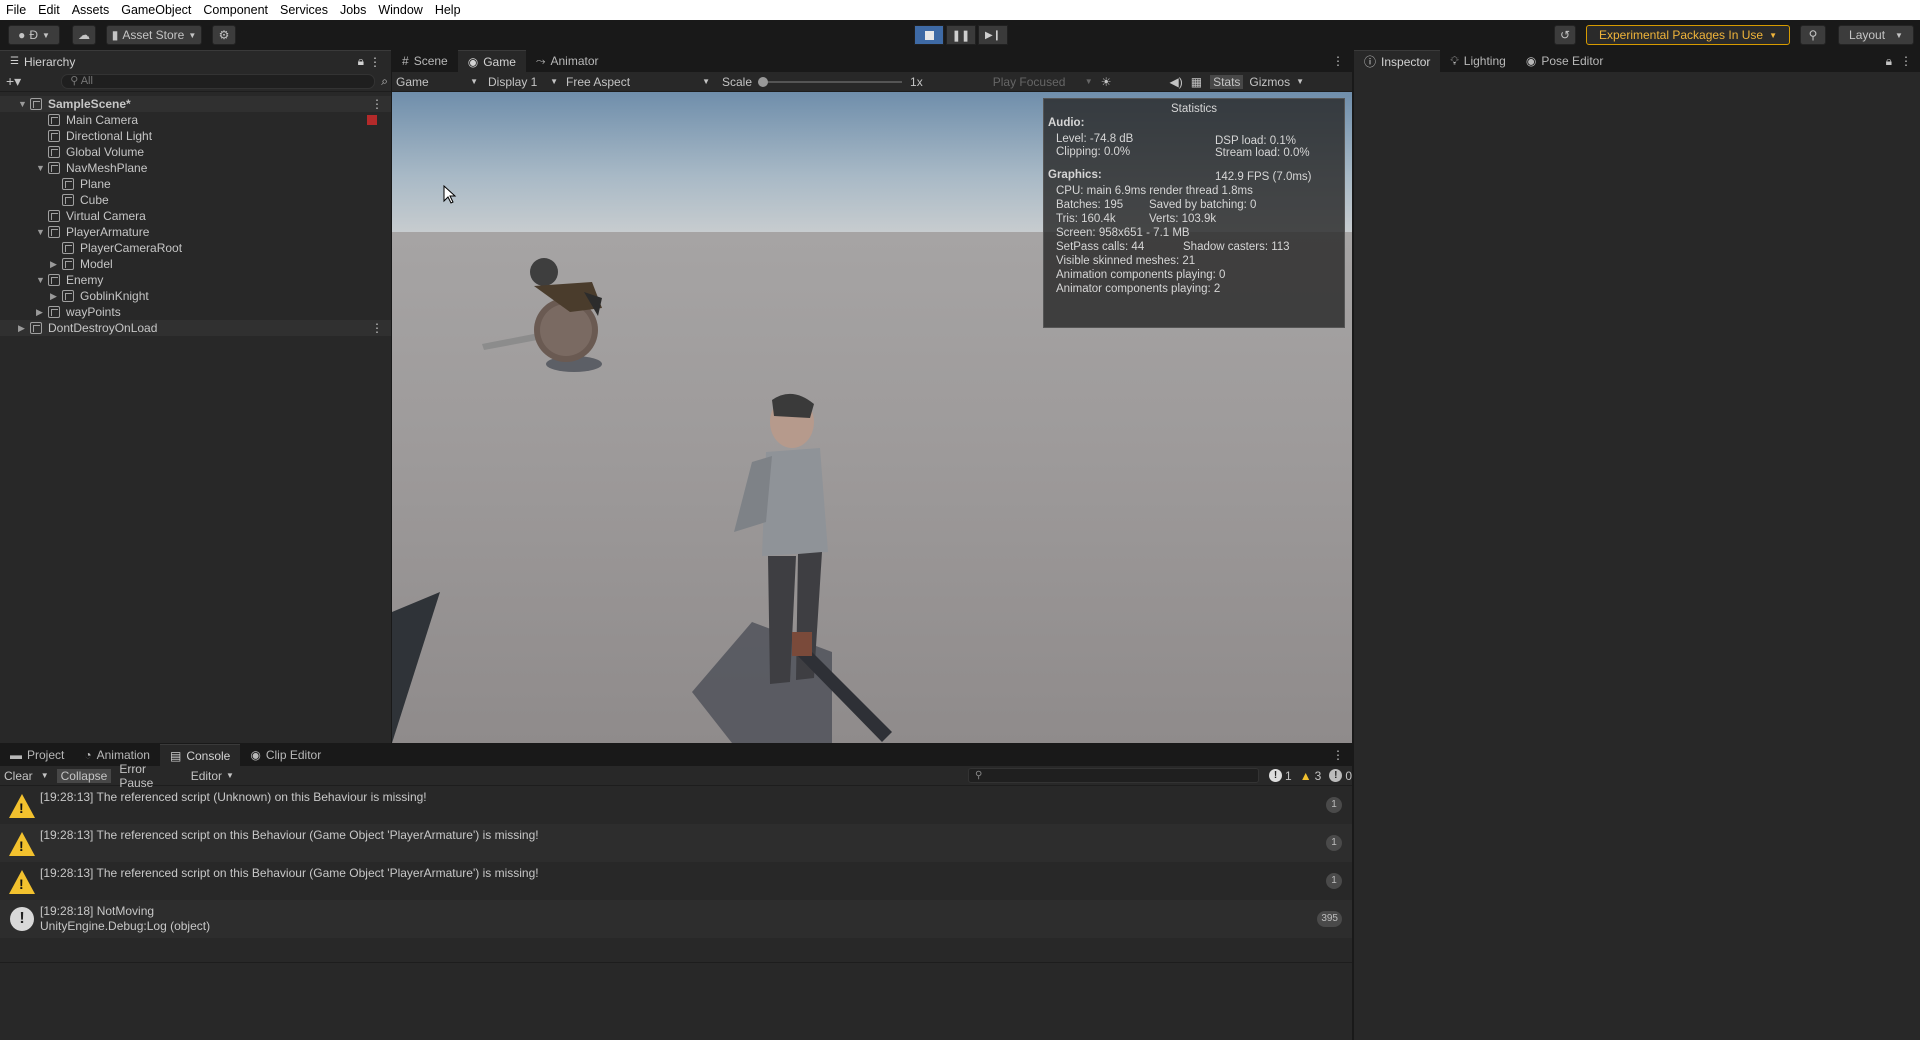 The height and width of the screenshot is (1040, 1920). Describe the element at coordinates (195, 216) in the screenshot. I see `hierarchy-item: Virtual Camera` at that location.